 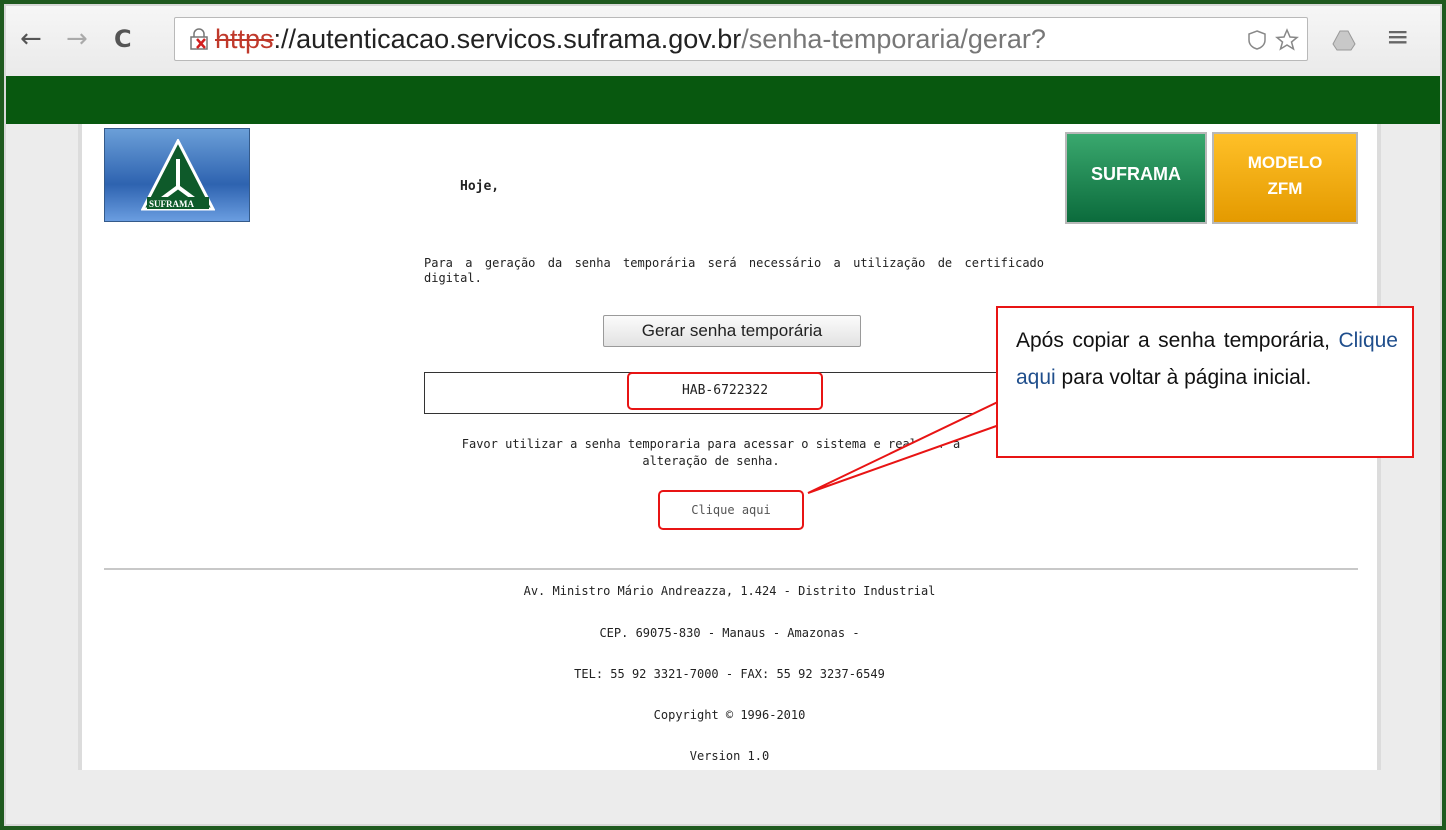 I want to click on insecure-lock-icon, so click(x=199, y=39).